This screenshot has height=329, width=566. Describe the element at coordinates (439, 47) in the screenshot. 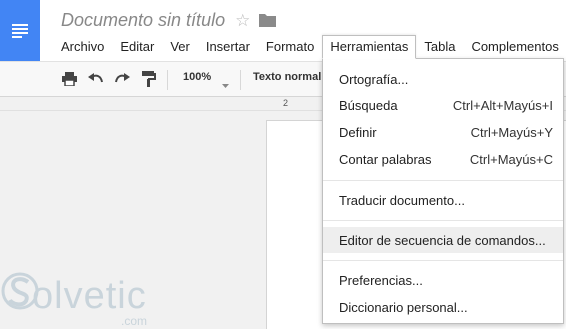

I see `menu-tabla: Tabla` at that location.